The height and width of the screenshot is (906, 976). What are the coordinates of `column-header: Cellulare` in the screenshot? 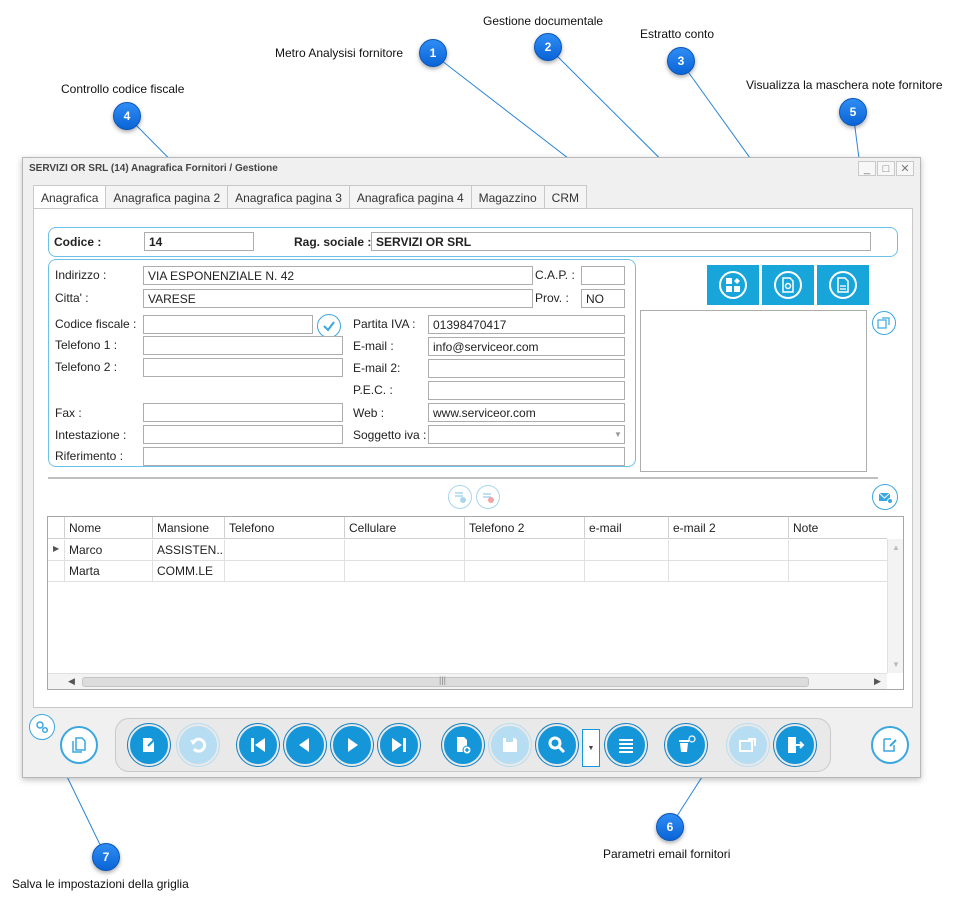 It's located at (404, 528).